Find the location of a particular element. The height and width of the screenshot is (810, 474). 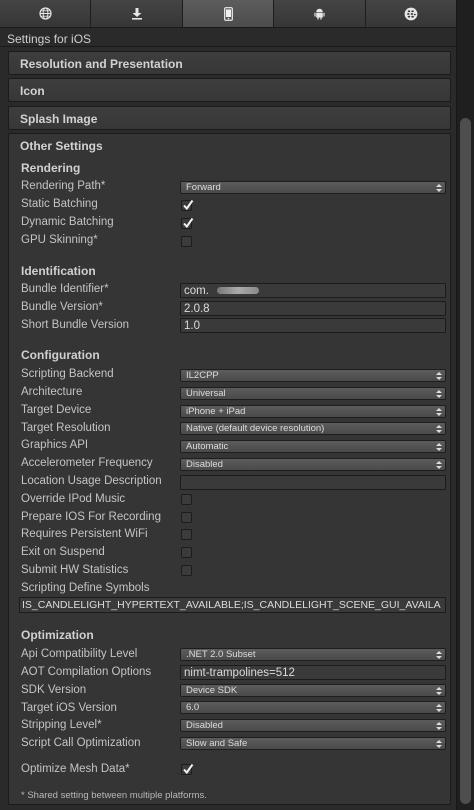

accelerometer-frequency-label: Accelerometer Frequency is located at coordinates (87, 463).